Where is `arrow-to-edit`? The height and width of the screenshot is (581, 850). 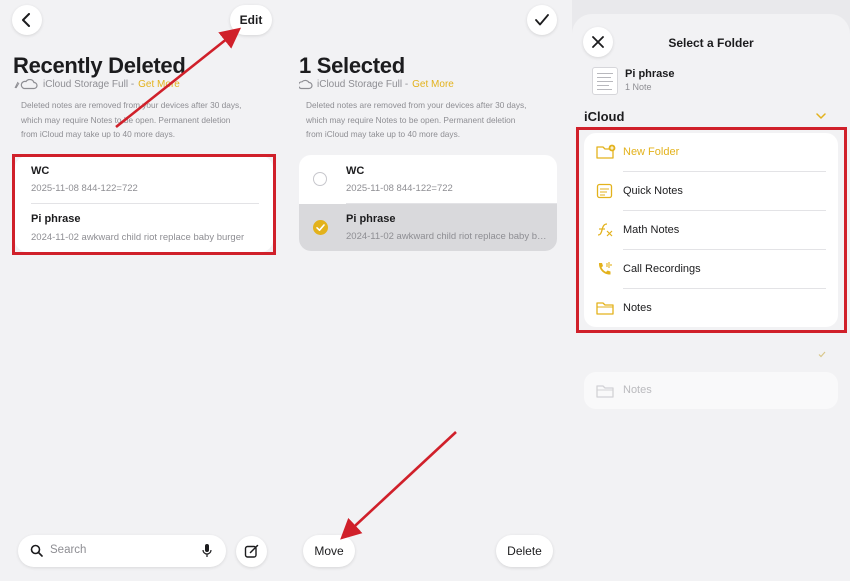
arrow-to-edit is located at coordinates (178, 78).